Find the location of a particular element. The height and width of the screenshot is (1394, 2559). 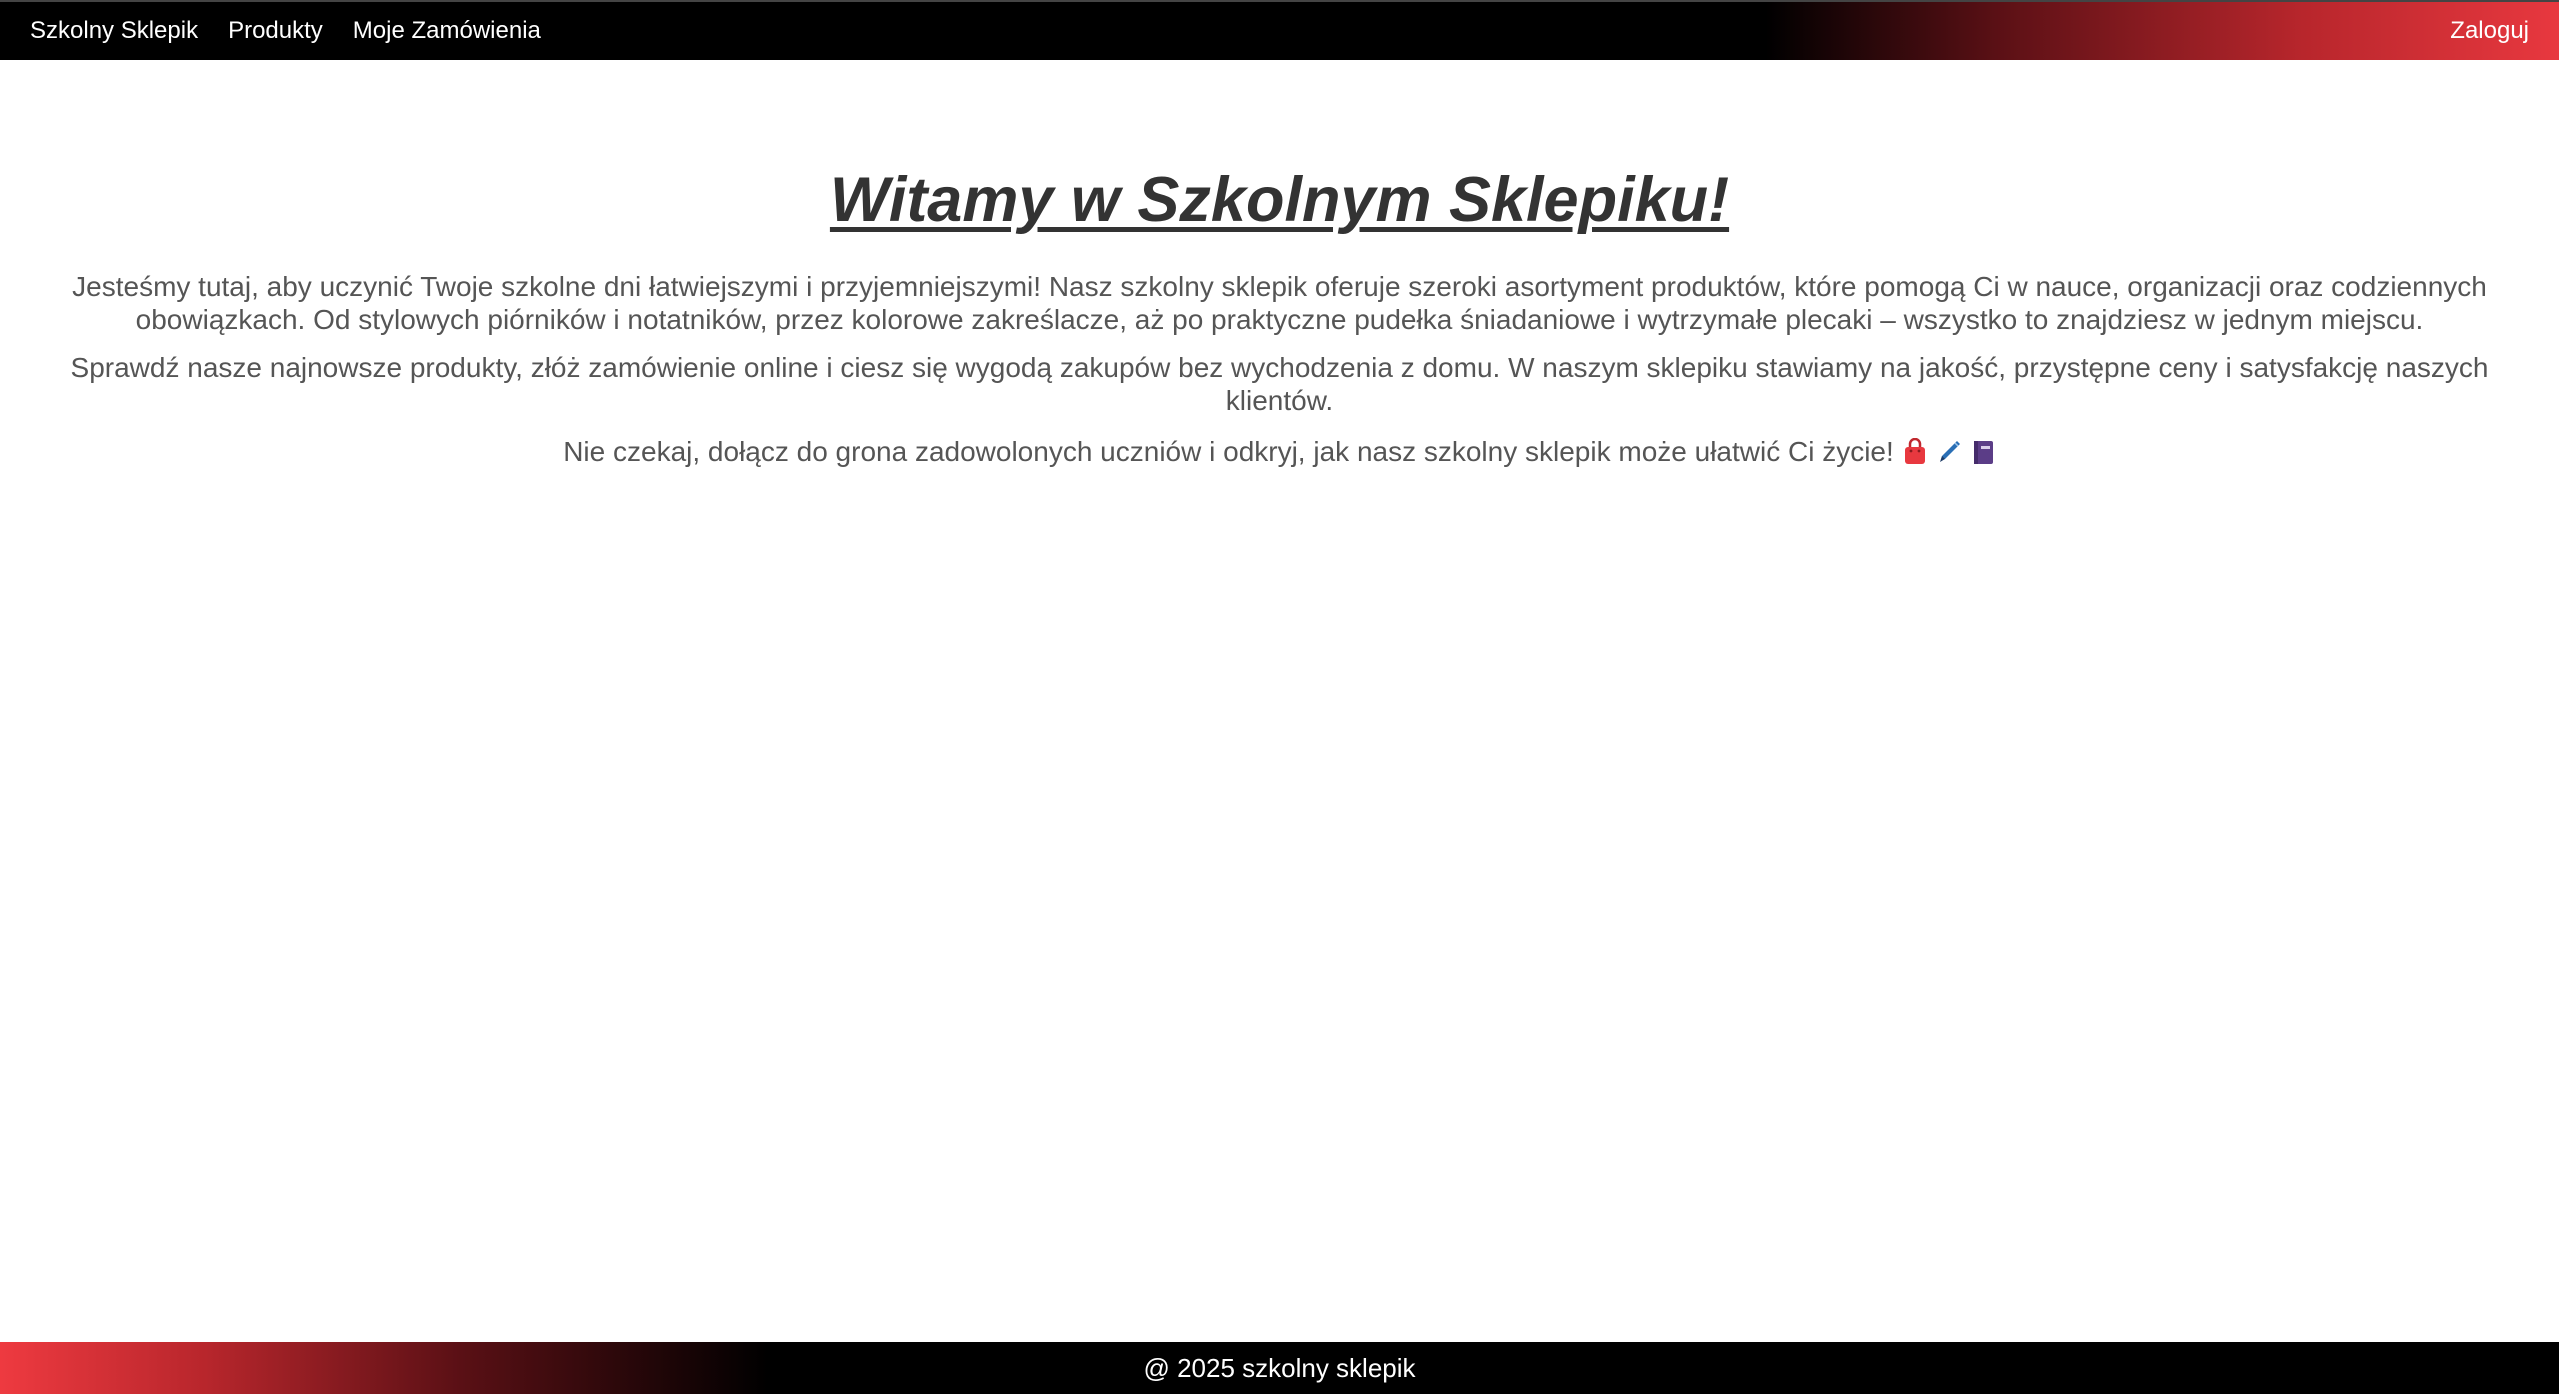

nav-orders-link: Moje Zamówienia is located at coordinates (447, 31).